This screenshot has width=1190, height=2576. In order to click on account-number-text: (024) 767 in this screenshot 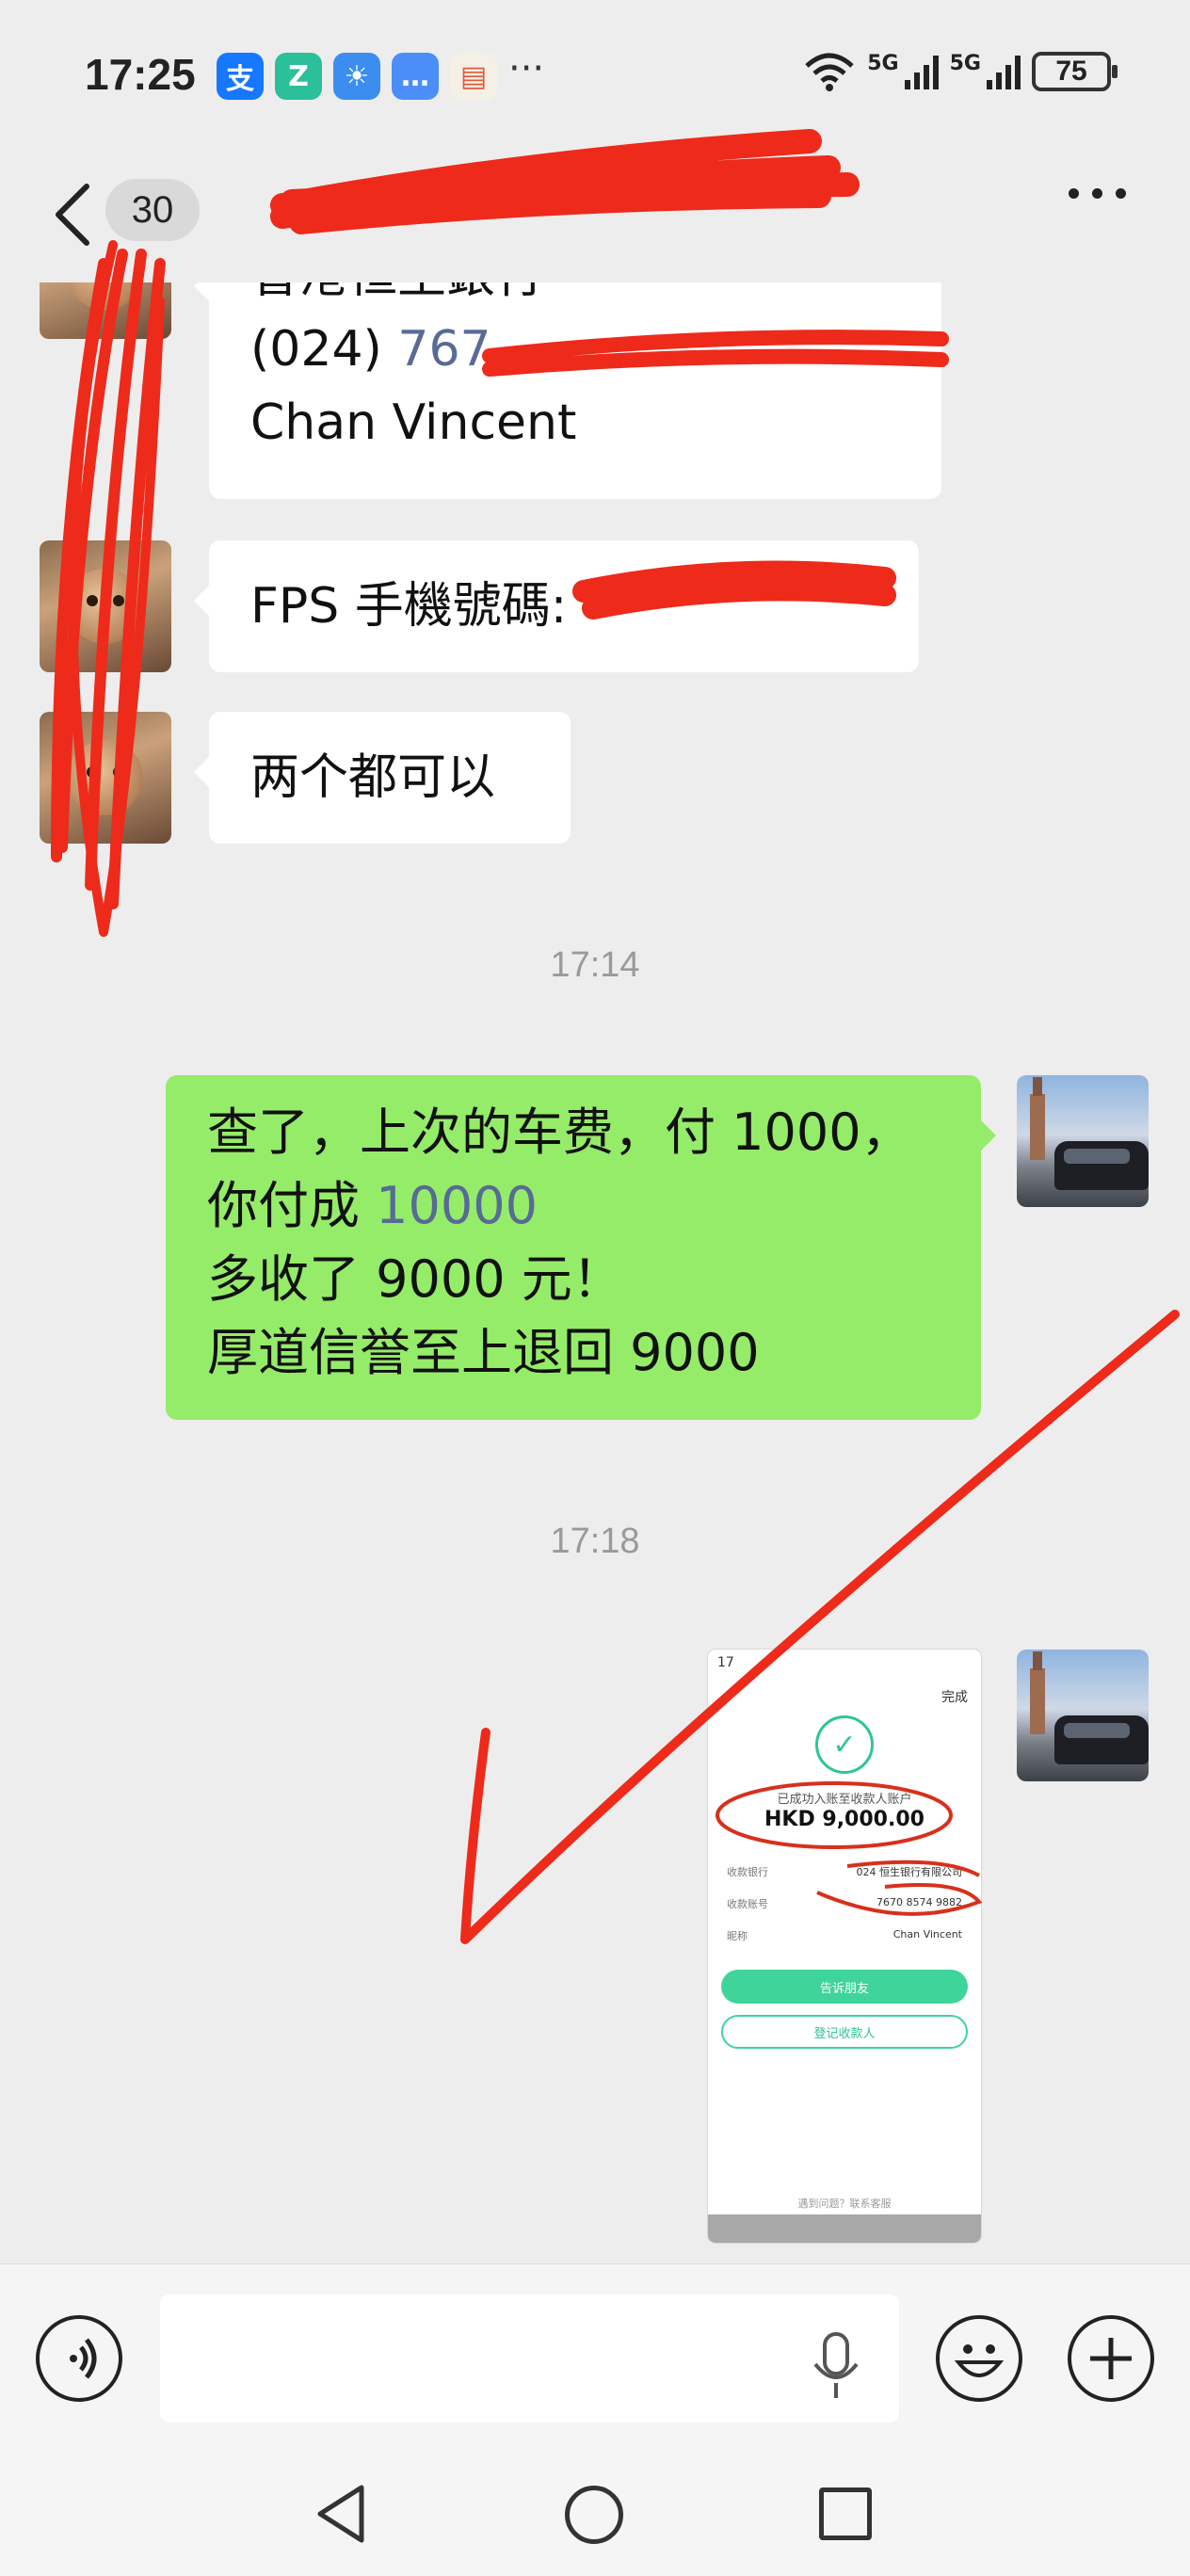, I will do `click(370, 349)`.